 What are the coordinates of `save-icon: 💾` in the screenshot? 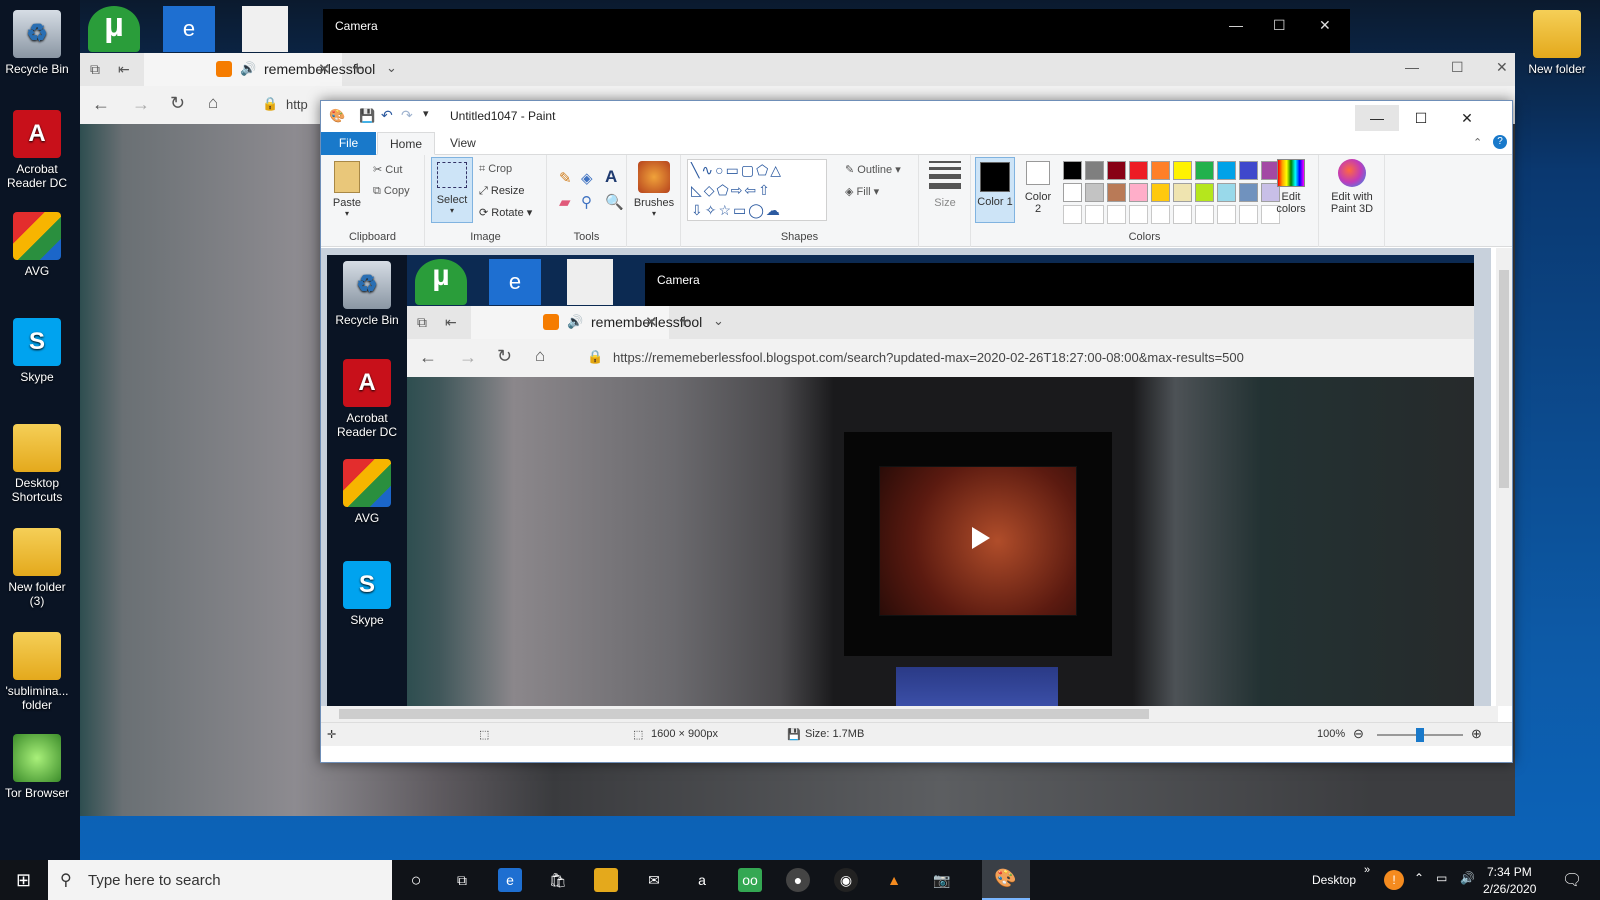 It's located at (367, 116).